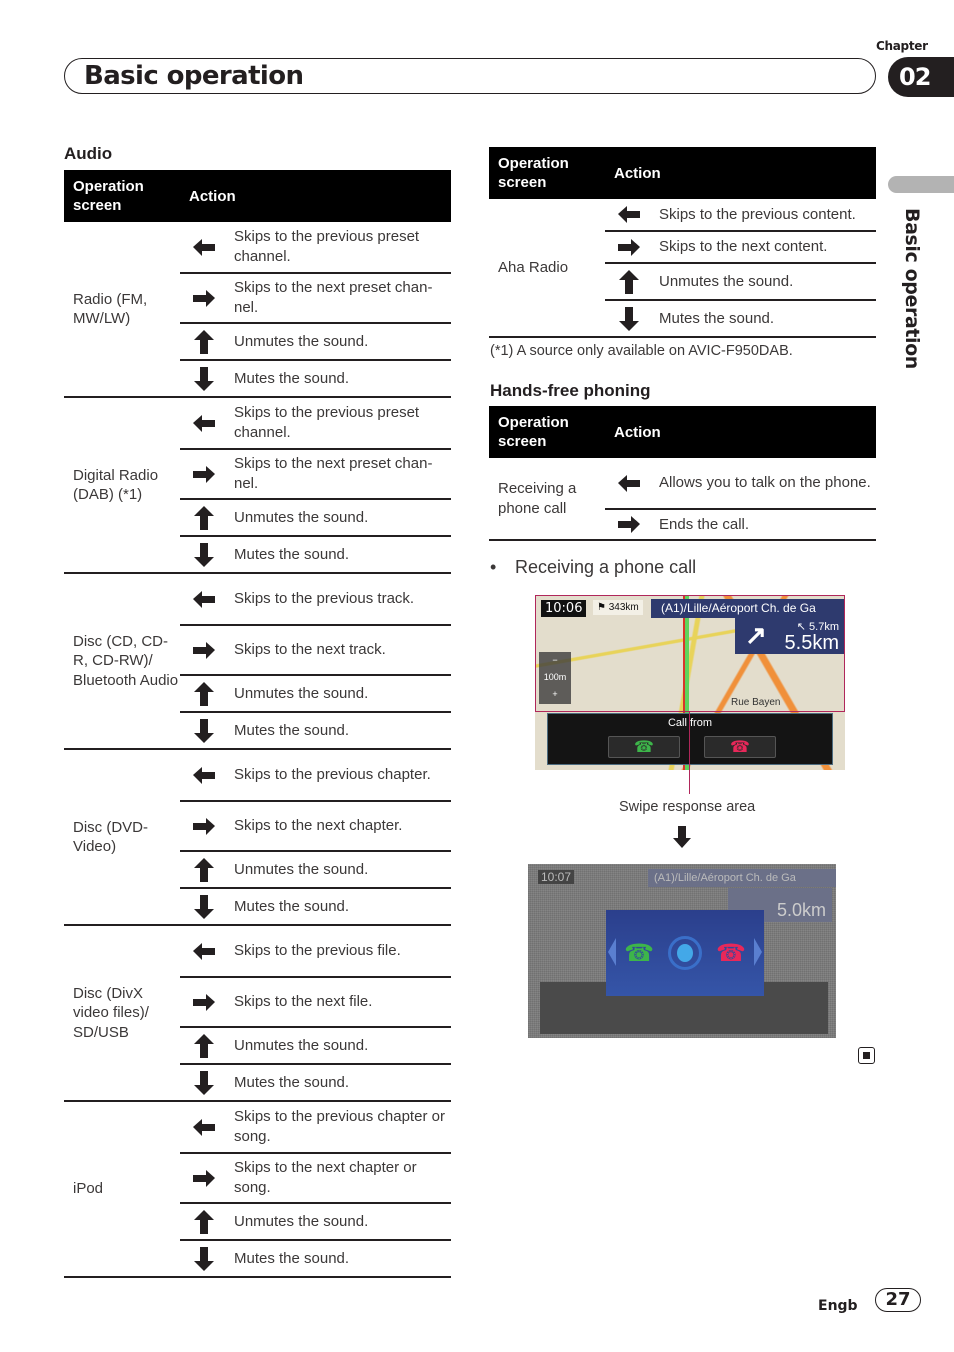 The image size is (954, 1352). I want to click on operation-screen-name: iPod, so click(88, 1189).